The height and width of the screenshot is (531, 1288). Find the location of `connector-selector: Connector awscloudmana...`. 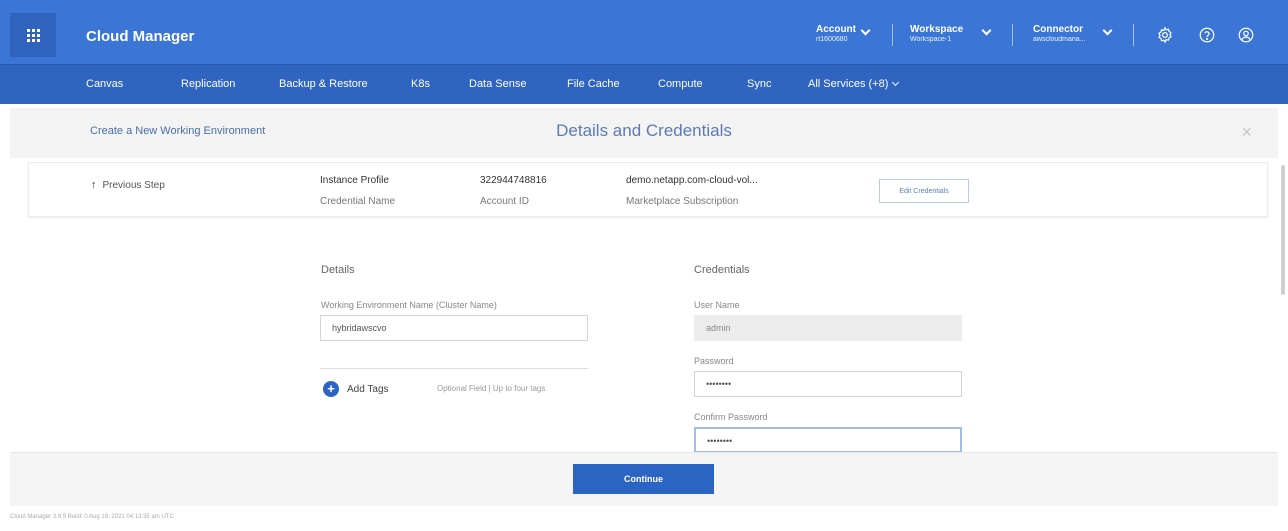

connector-selector: Connector awscloudmana... is located at coordinates (1059, 34).